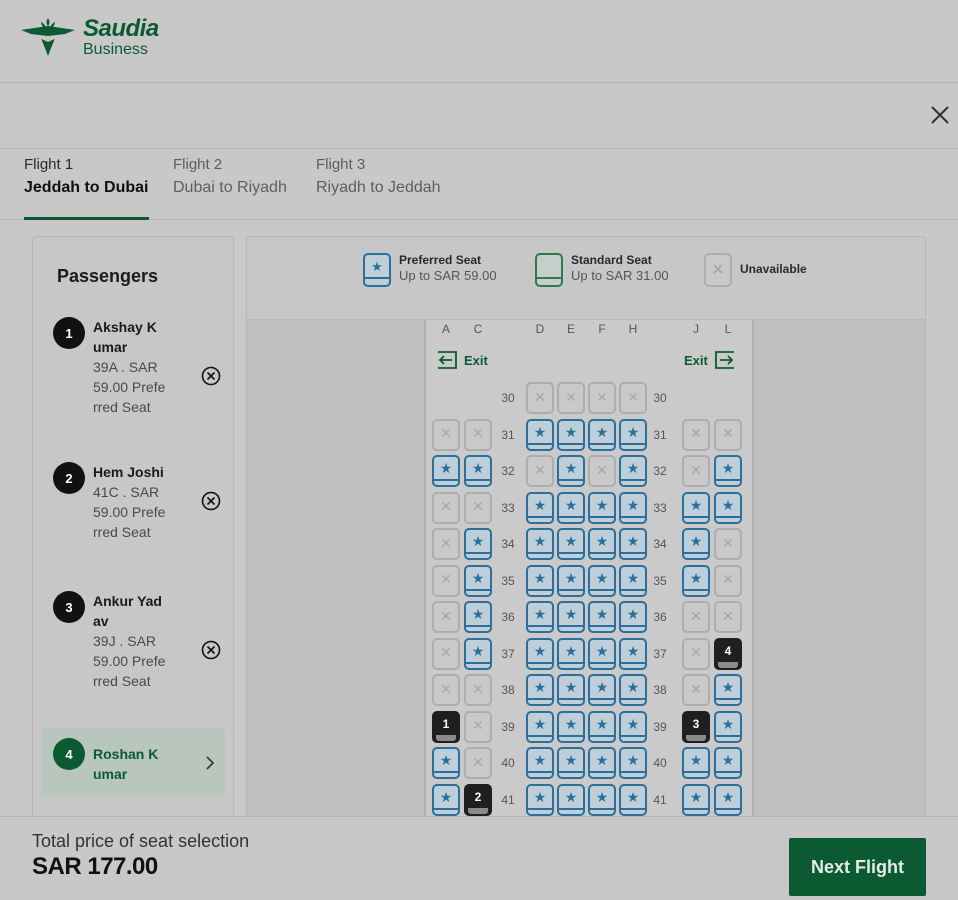 This screenshot has width=958, height=900. I want to click on seat-preferred-31e: ★, so click(571, 434).